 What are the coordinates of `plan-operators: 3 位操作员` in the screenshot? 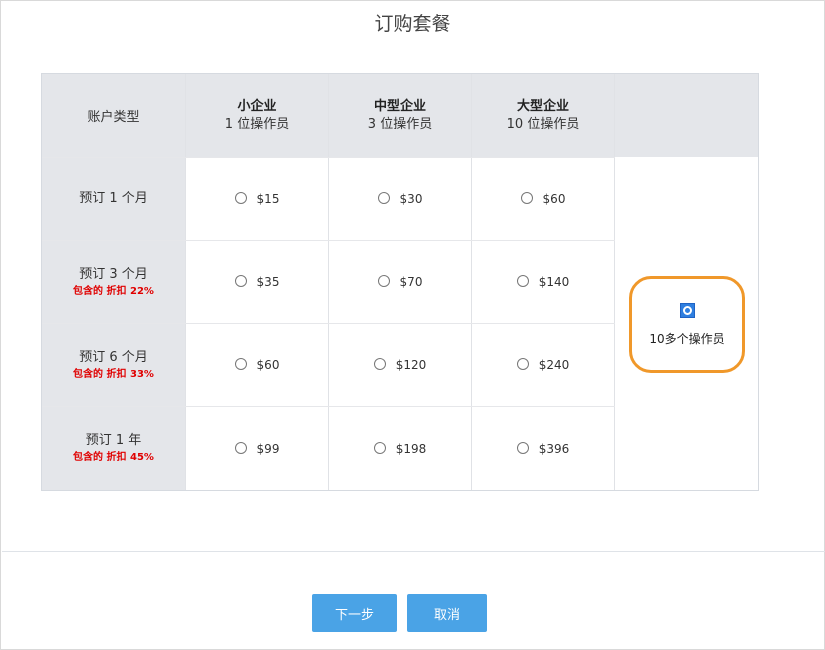 It's located at (400, 124).